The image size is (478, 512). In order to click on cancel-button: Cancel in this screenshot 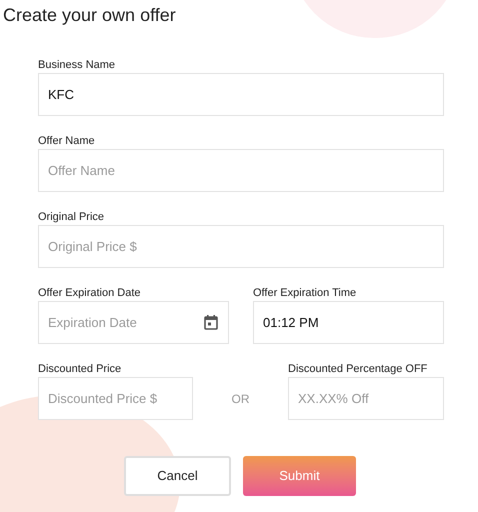, I will do `click(177, 476)`.